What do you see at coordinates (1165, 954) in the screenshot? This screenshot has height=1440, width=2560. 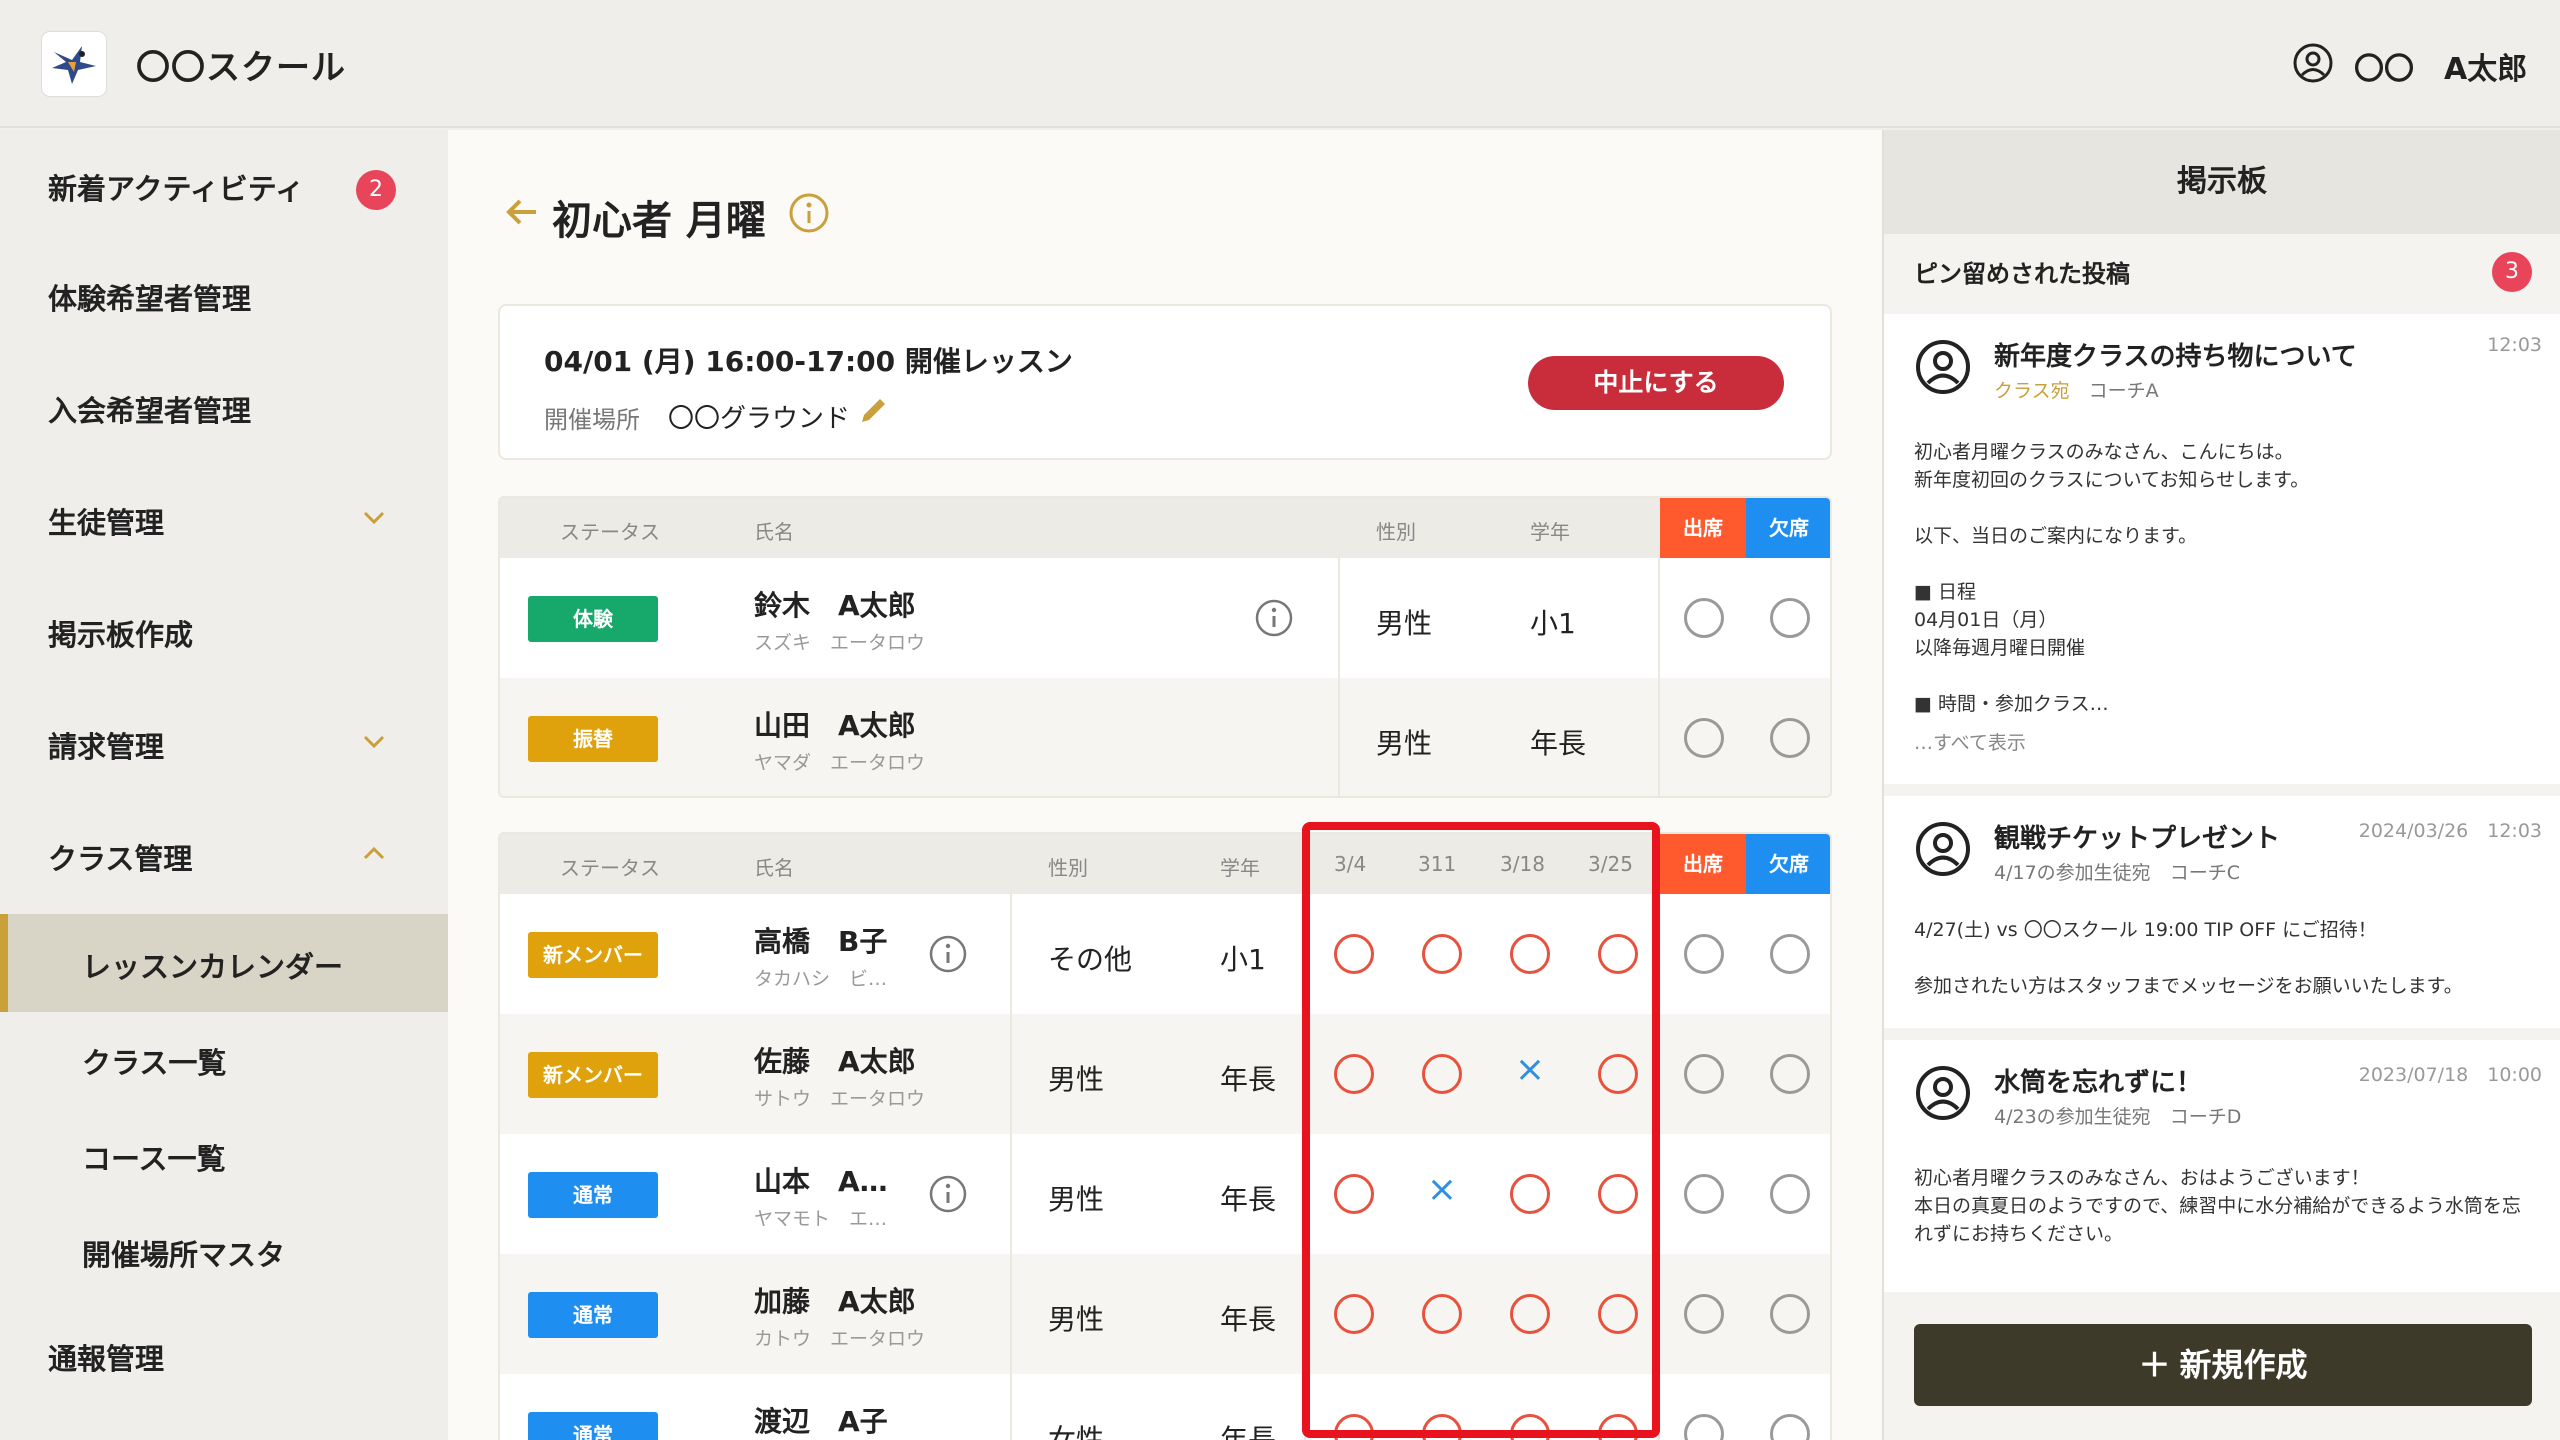 I see `table-row: 新メンバー 高橋 B子 タカハシ ビ… その他 小1` at bounding box center [1165, 954].